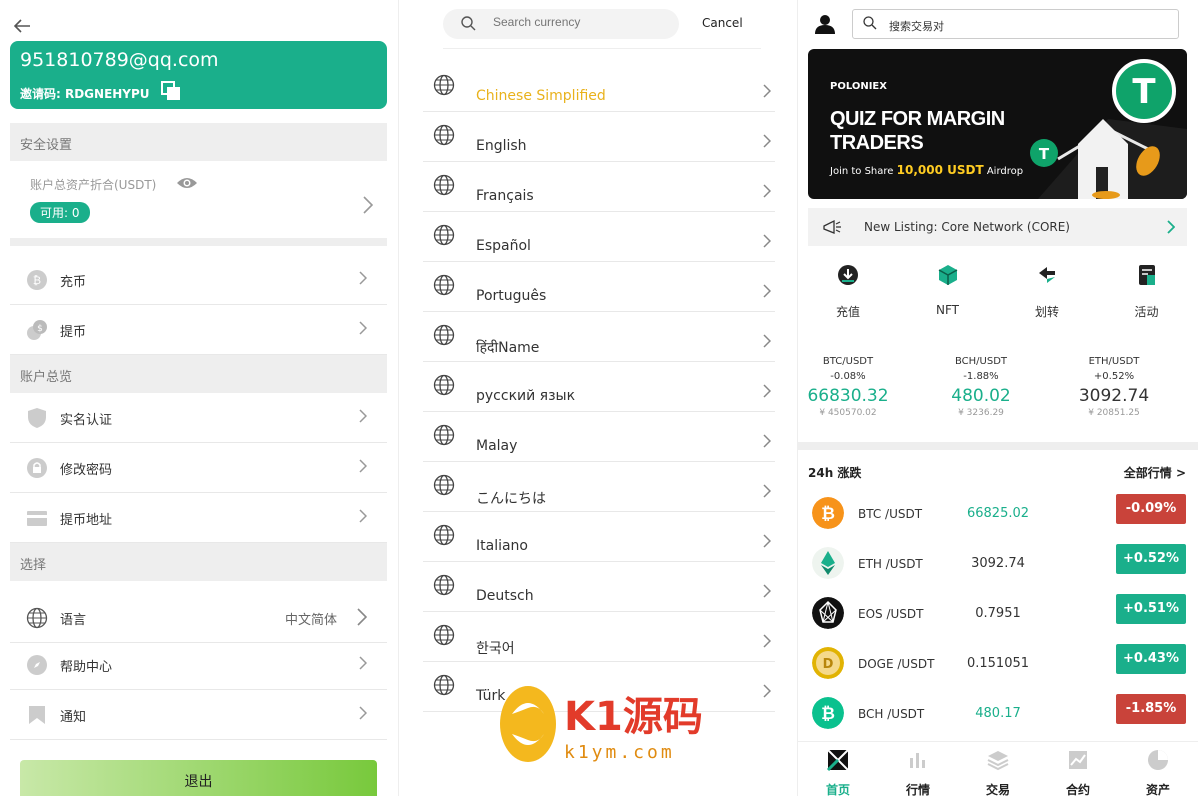 Image resolution: width=1198 pixels, height=796 pixels. What do you see at coordinates (848, 376) in the screenshot?
I see `ticker-change: -0.08%` at bounding box center [848, 376].